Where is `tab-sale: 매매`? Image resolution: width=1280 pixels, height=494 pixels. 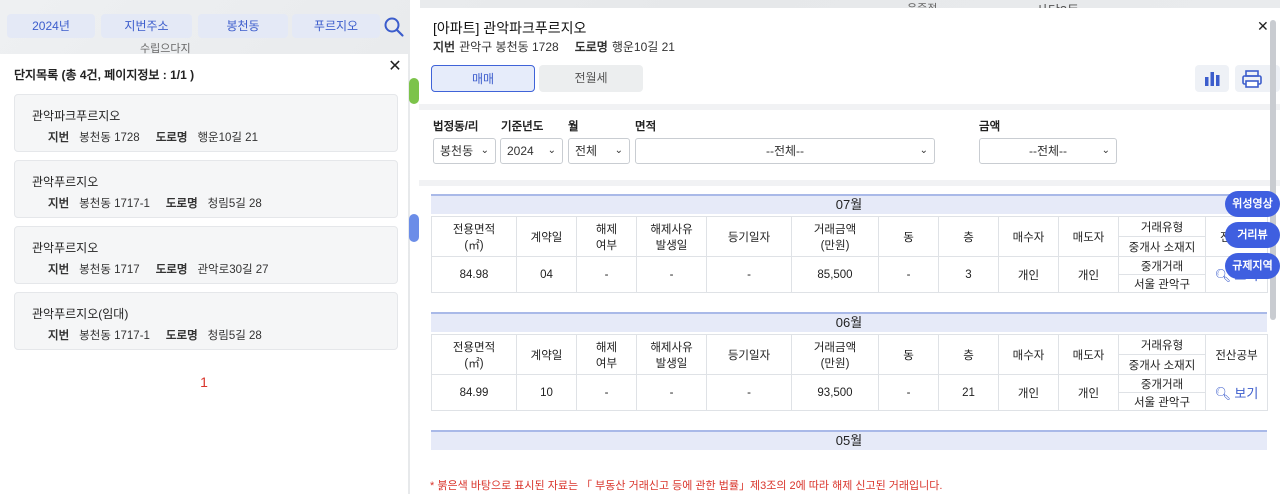 tab-sale: 매매 is located at coordinates (483, 78).